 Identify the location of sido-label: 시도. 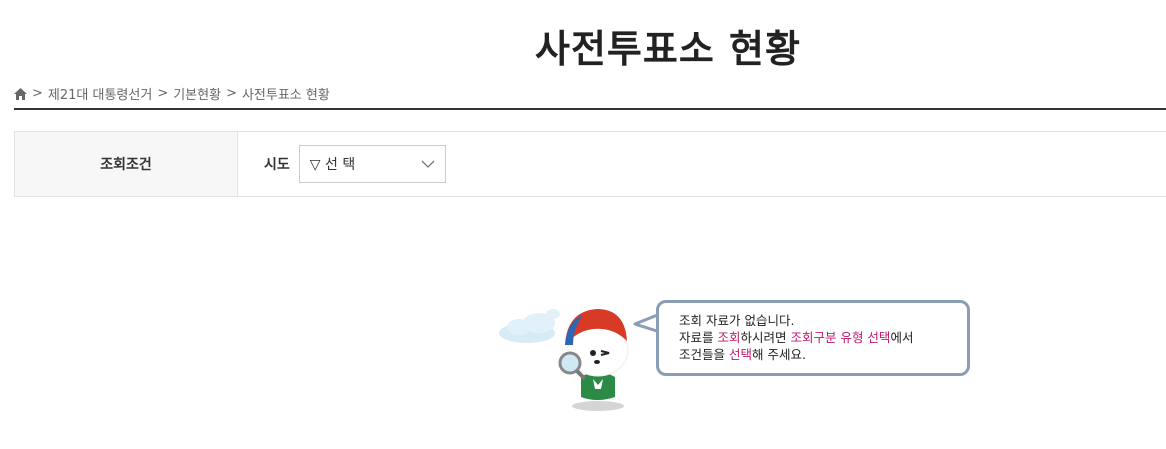
(277, 165).